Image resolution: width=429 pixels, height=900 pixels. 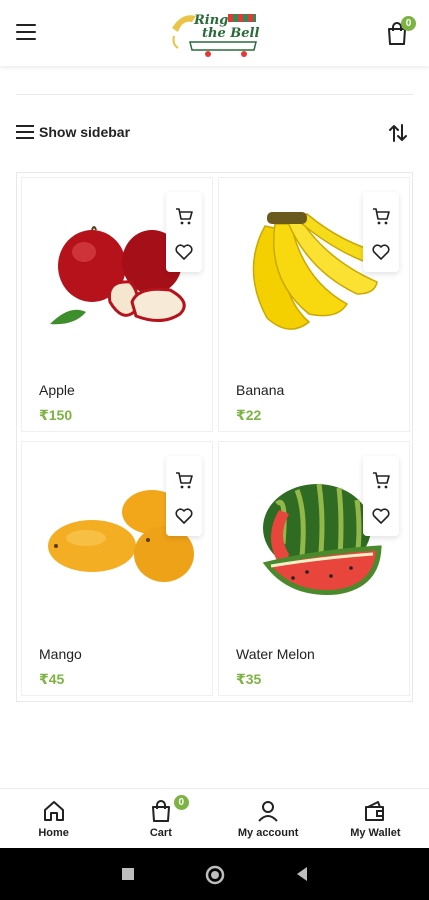 What do you see at coordinates (117, 304) in the screenshot?
I see `product-card-apple: Apple ₹150` at bounding box center [117, 304].